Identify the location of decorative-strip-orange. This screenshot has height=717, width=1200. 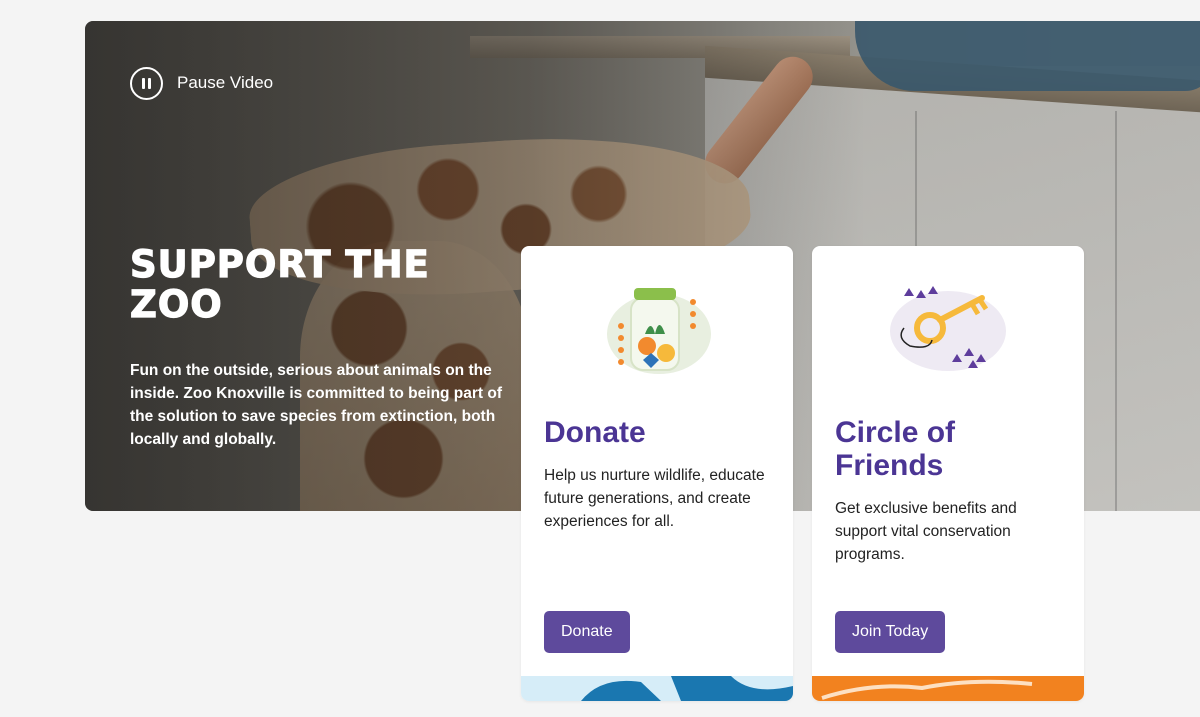
(948, 688).